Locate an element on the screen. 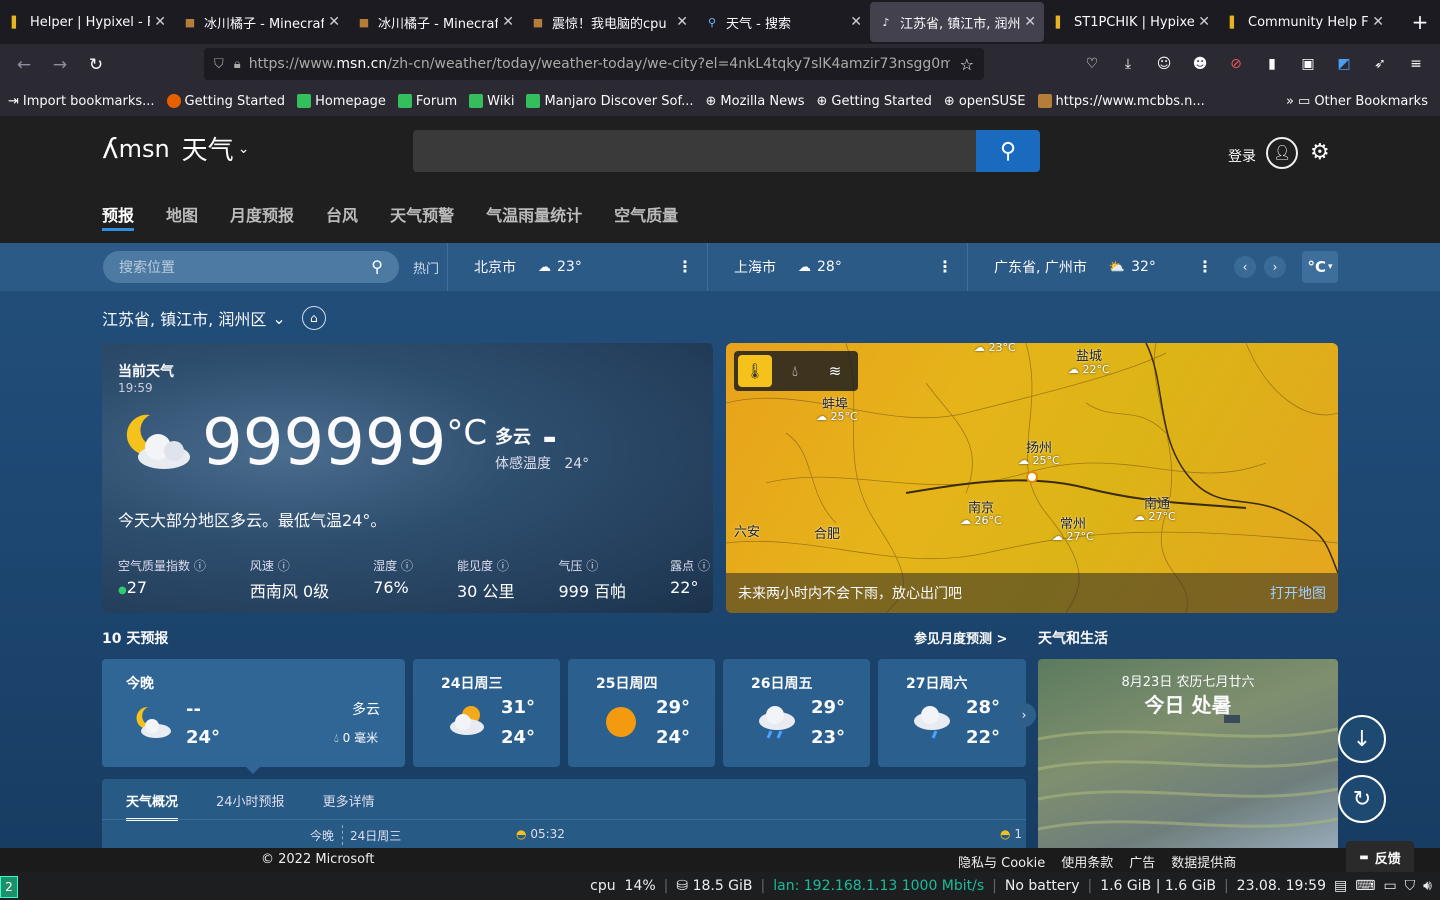 Image resolution: width=1440 pixels, height=900 pixels. hot-city: 上海市 ☁ 28° ⋮ is located at coordinates (837, 267).